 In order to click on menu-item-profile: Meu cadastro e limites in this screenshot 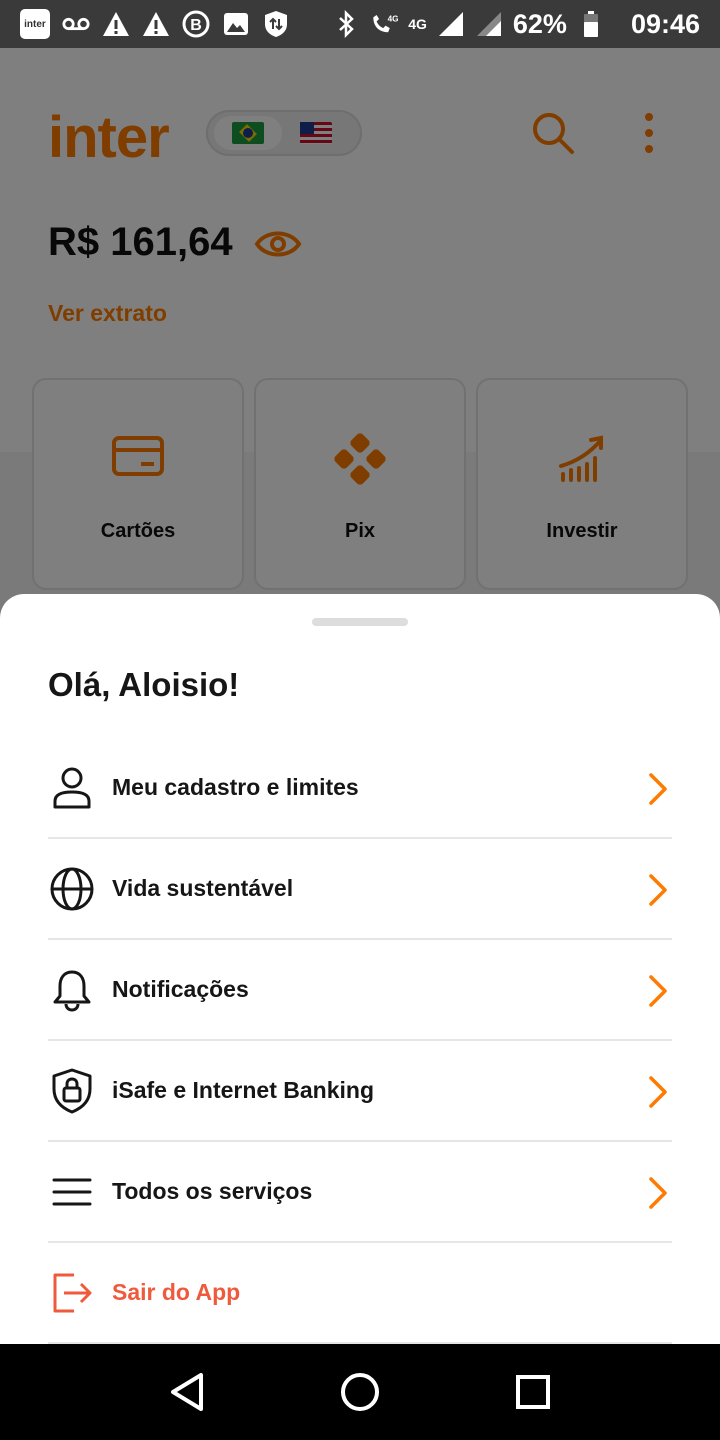, I will do `click(360, 788)`.